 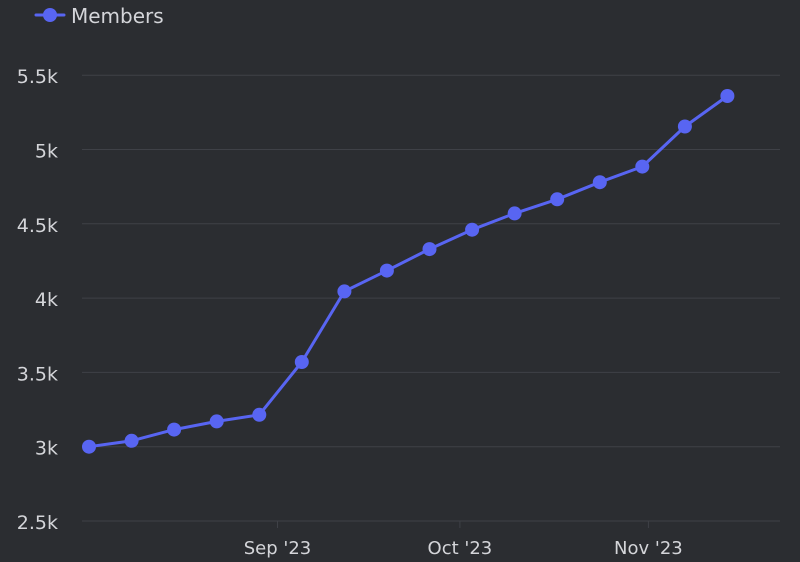 I want to click on y-axis: 2.5k 3k 3.5k 4k 4.5k 5k 5.5k, so click(x=37, y=300).